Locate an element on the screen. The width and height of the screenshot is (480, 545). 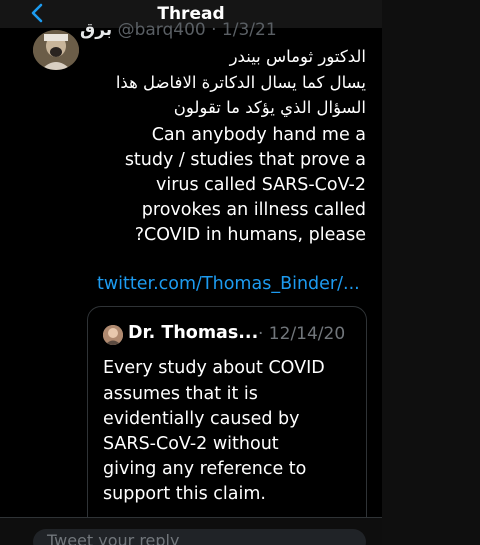
tweet-text-line: يسال كما يسال الدكاترة الافاضل هذا is located at coordinates (240, 82).